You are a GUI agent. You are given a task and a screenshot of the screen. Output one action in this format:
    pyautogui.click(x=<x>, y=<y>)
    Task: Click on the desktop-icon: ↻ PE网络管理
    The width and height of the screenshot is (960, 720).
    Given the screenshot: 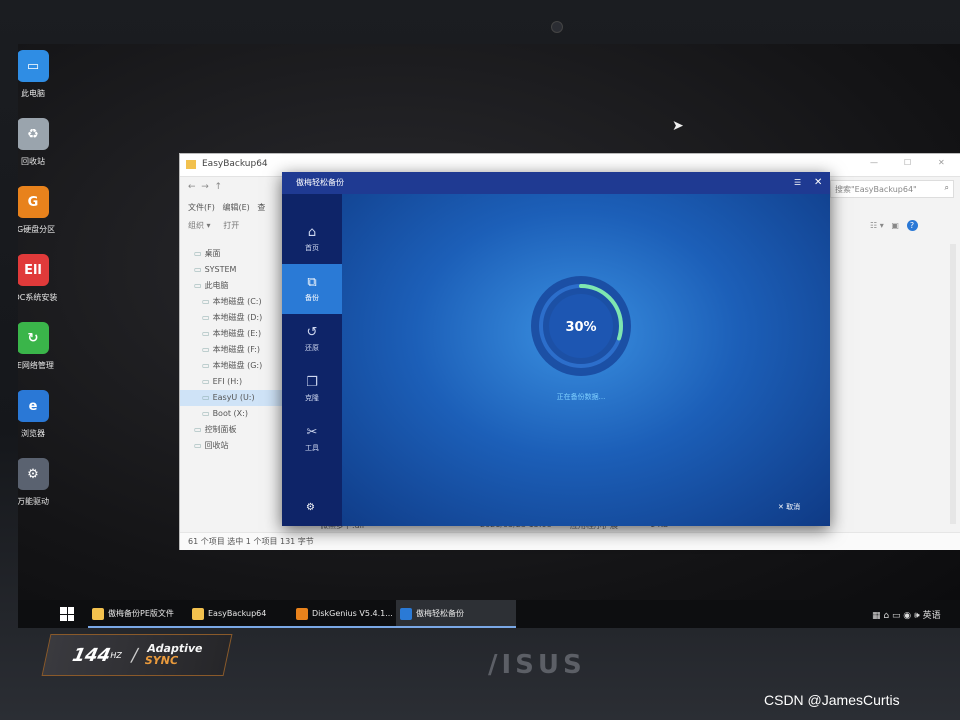 What is the action you would take?
    pyautogui.click(x=43, y=346)
    